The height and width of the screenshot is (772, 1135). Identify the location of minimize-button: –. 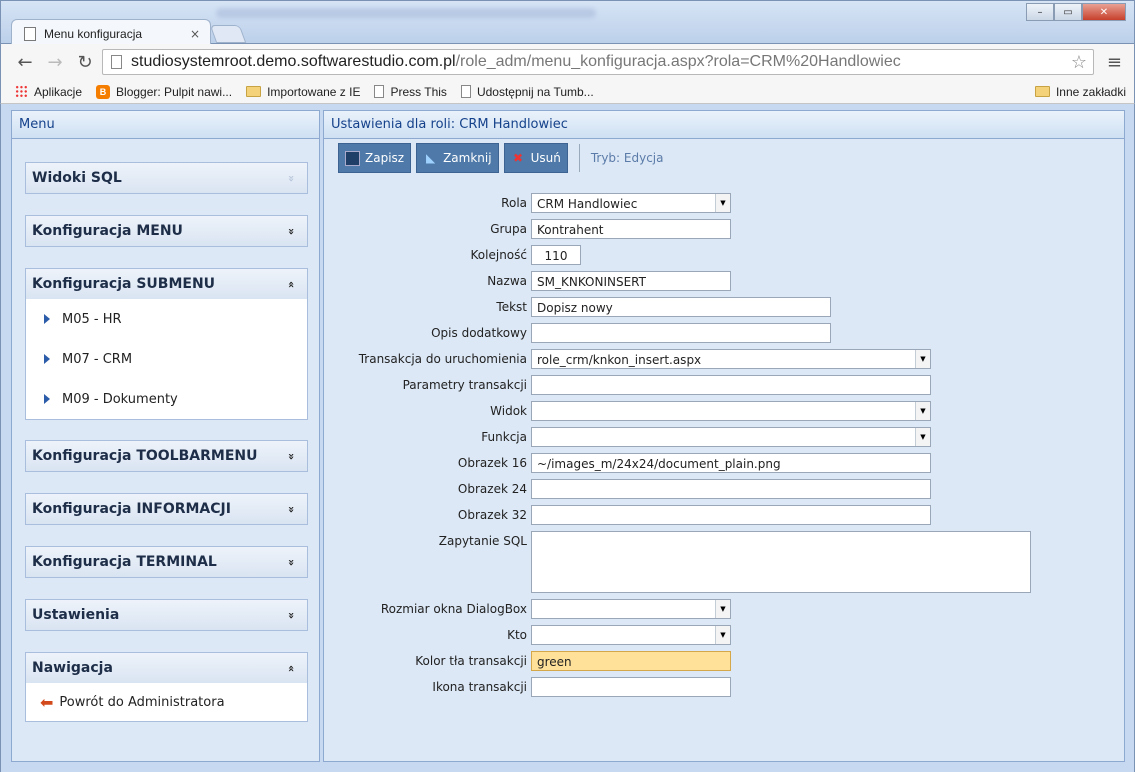
(1040, 12).